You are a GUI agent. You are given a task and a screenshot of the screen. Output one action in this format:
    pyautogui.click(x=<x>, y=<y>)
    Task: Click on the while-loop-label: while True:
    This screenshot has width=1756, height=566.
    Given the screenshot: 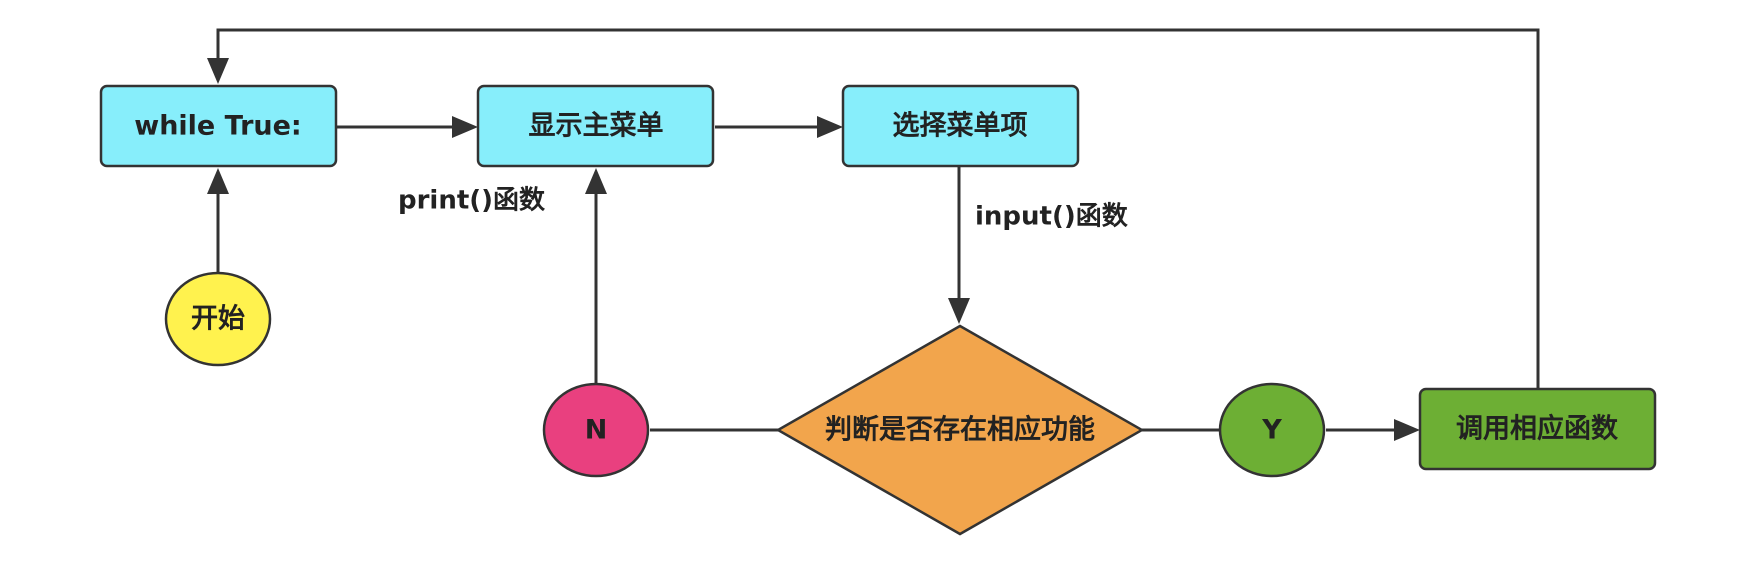 What is the action you would take?
    pyautogui.click(x=217, y=126)
    